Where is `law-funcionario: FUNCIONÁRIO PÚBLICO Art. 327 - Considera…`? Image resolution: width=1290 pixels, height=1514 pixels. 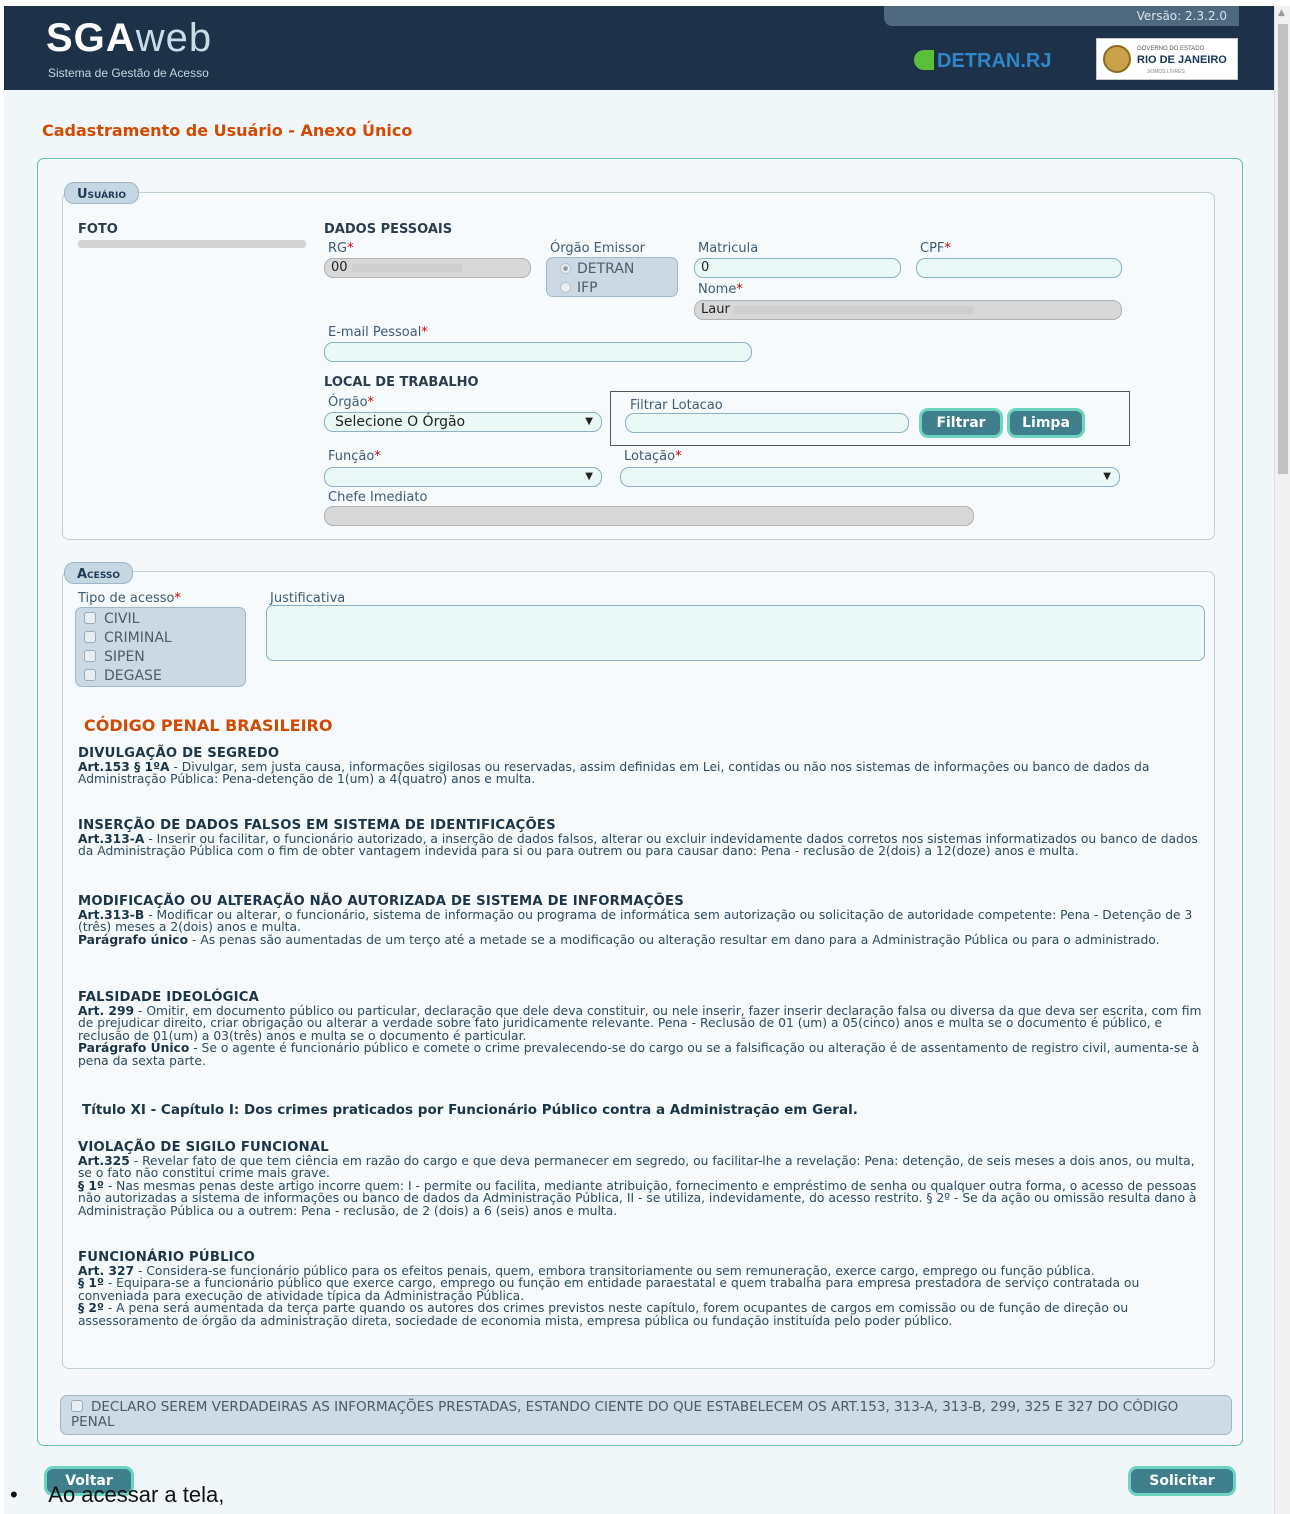
law-funcionario: FUNCIONÁRIO PÚBLICO Art. 327 - Considera… is located at coordinates (643, 1289).